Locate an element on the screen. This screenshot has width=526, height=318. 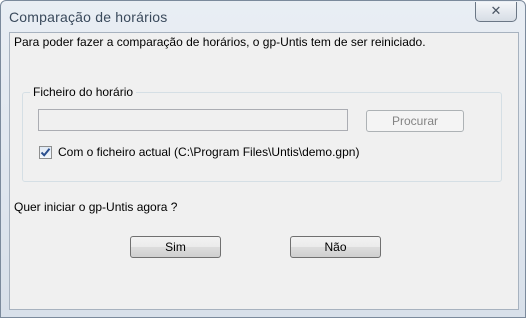
yes-button: Sim is located at coordinates (175, 247).